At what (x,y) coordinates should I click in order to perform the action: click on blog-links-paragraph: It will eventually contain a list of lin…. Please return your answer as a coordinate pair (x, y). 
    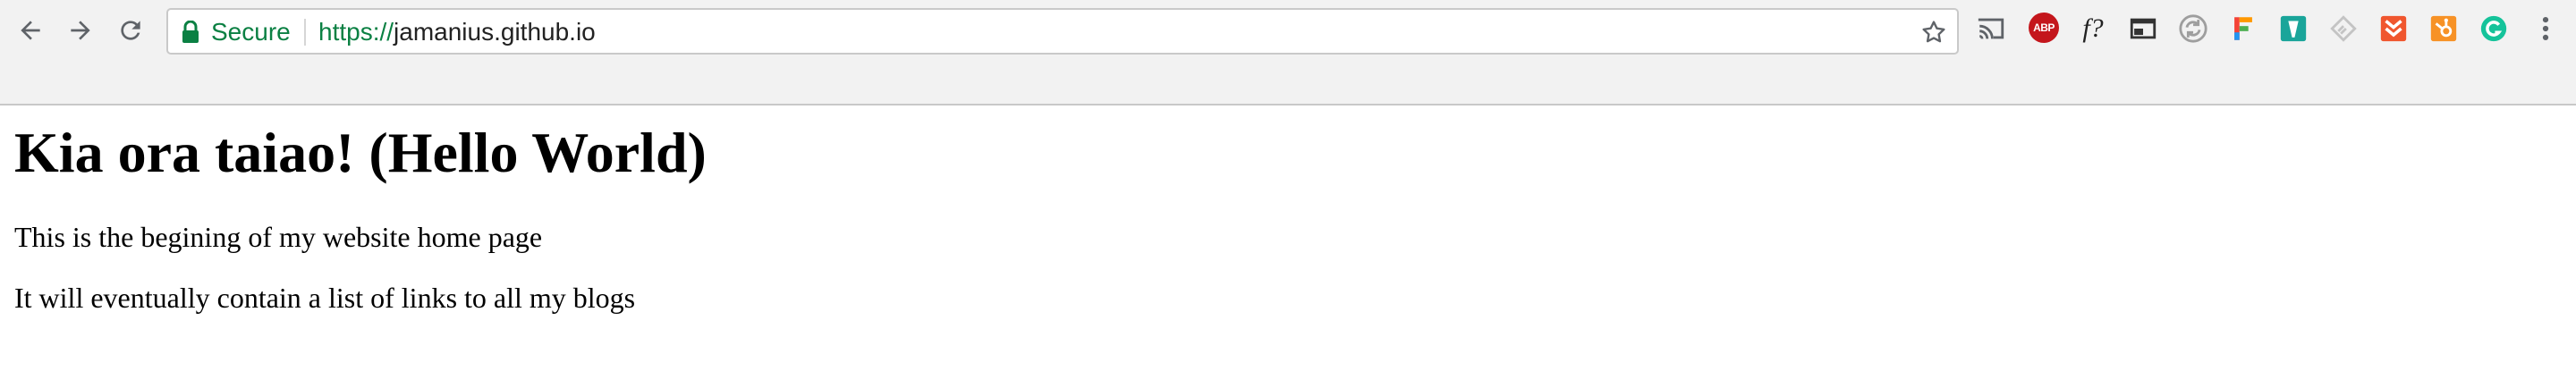
    Looking at the image, I should click on (325, 298).